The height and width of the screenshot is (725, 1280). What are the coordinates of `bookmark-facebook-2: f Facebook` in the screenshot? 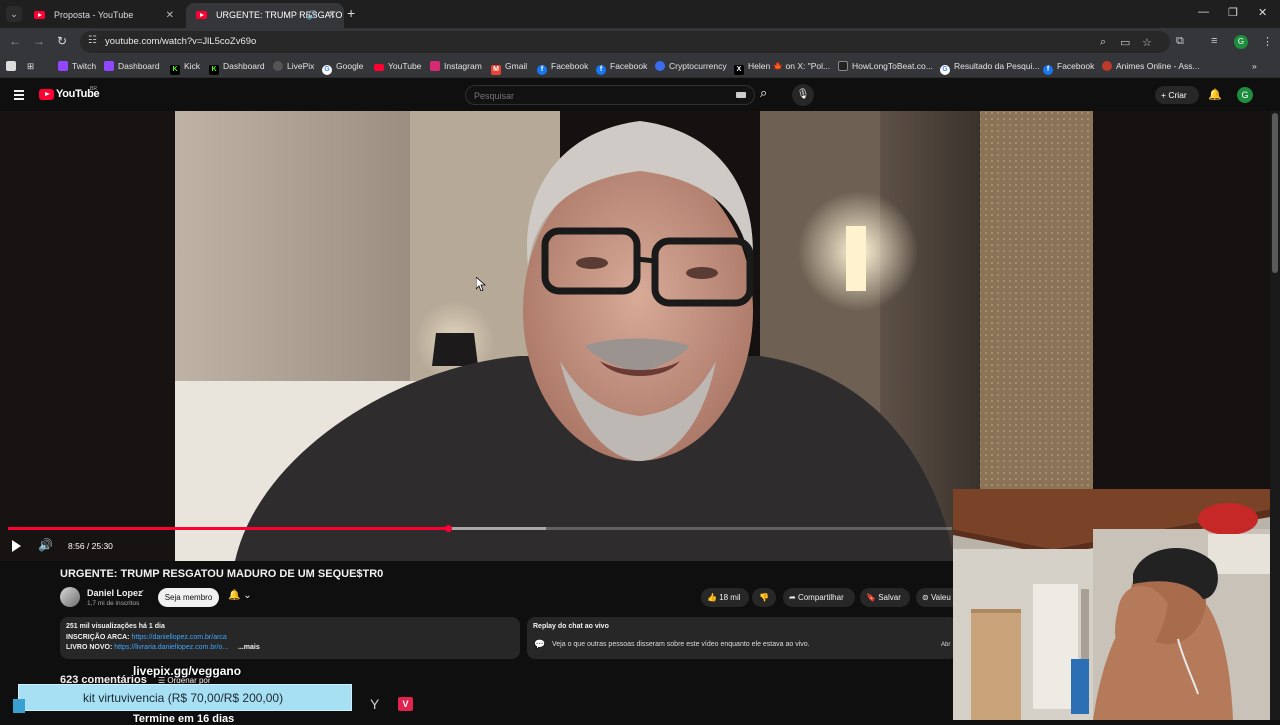 It's located at (621, 68).